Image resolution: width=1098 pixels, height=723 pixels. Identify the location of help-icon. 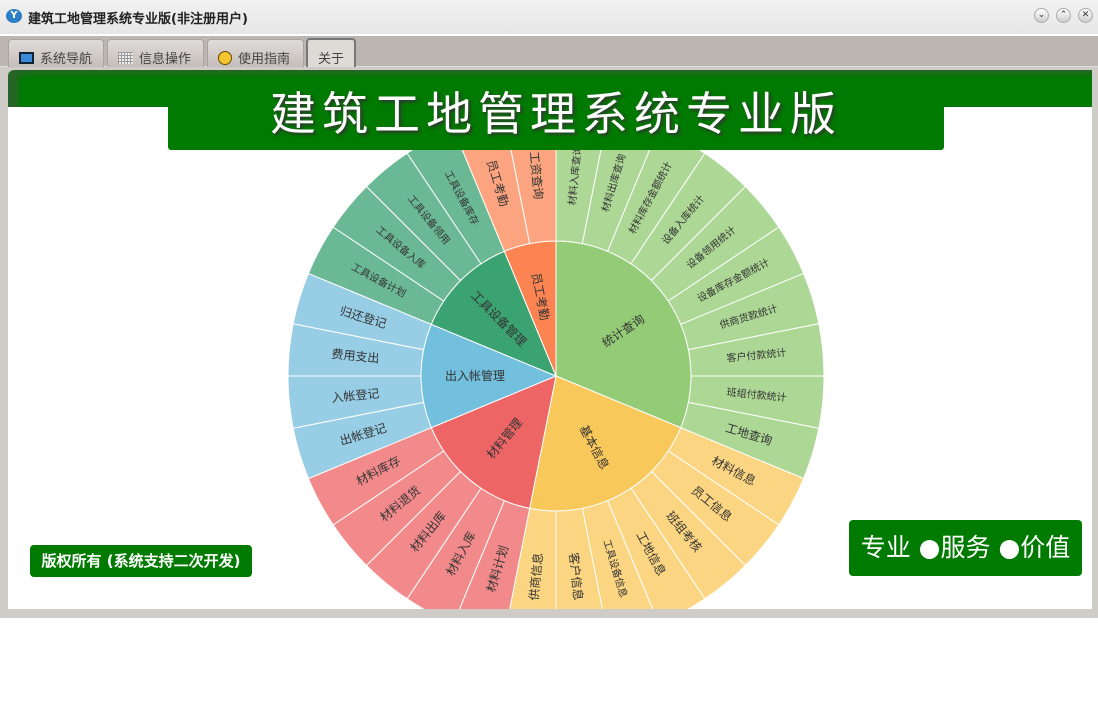
(225, 58).